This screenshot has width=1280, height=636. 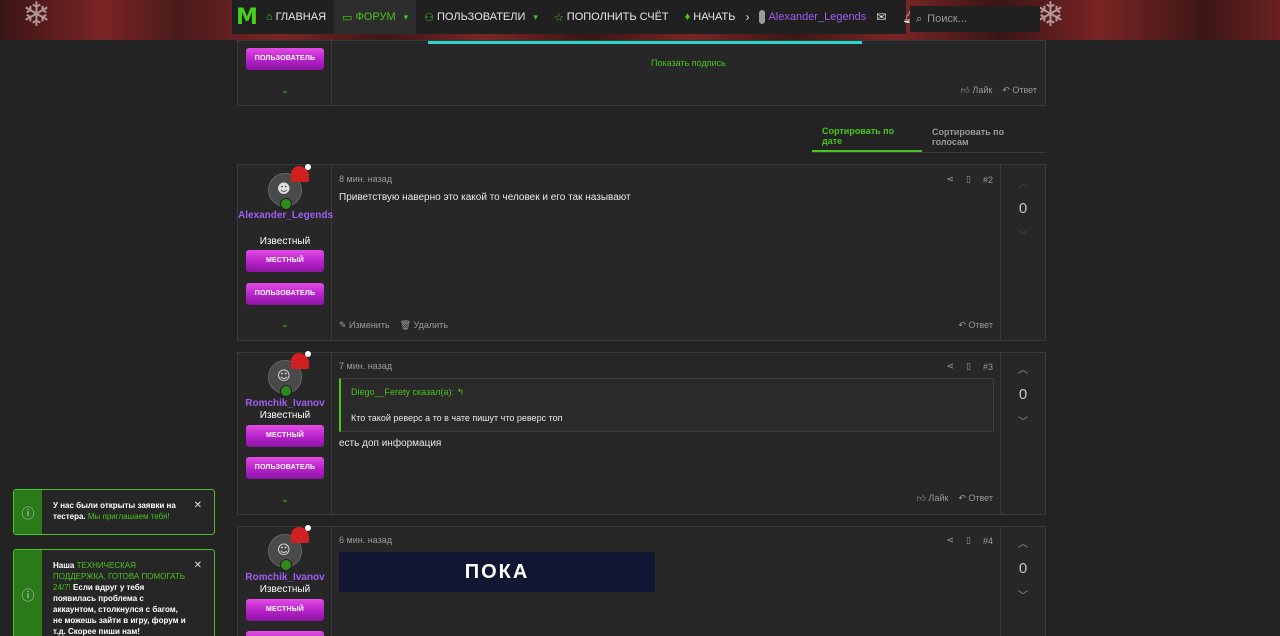 I want to click on edit-label: Изменить, so click(x=369, y=325).